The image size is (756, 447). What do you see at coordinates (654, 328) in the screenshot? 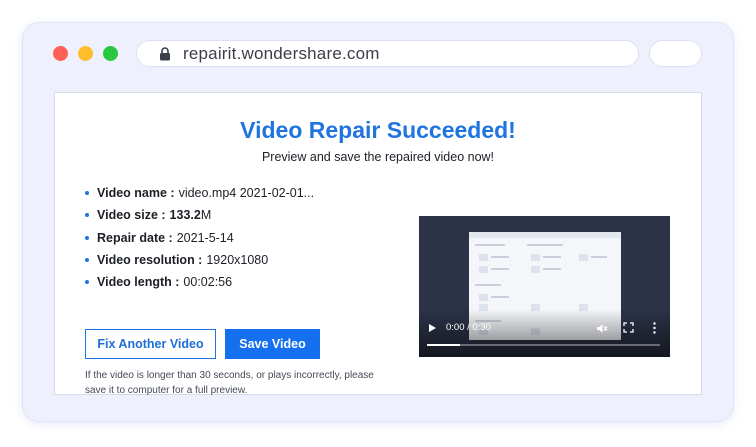
I see `more-options-icon` at bounding box center [654, 328].